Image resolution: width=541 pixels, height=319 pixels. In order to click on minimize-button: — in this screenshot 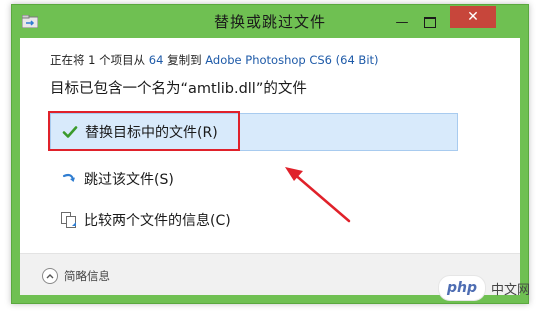, I will do `click(402, 22)`.